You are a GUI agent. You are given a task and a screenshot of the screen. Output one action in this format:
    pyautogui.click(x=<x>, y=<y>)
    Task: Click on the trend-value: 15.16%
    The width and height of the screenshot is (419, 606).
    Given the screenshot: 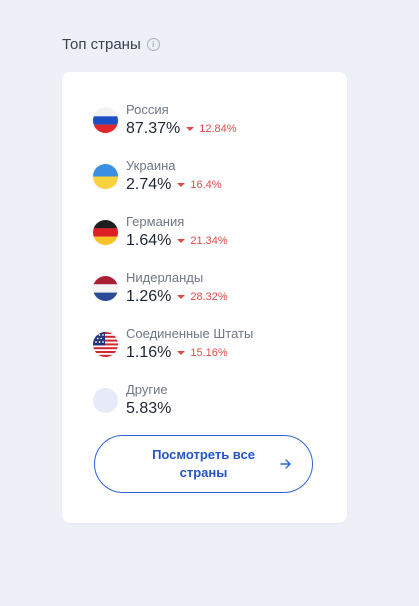 What is the action you would take?
    pyautogui.click(x=209, y=353)
    